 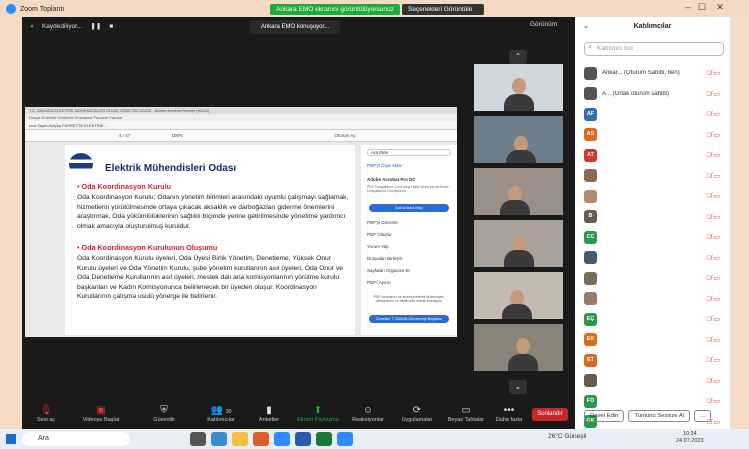 I want to click on whiteboards-button: ▭ Beyaz Tahtalar, so click(x=466, y=415).